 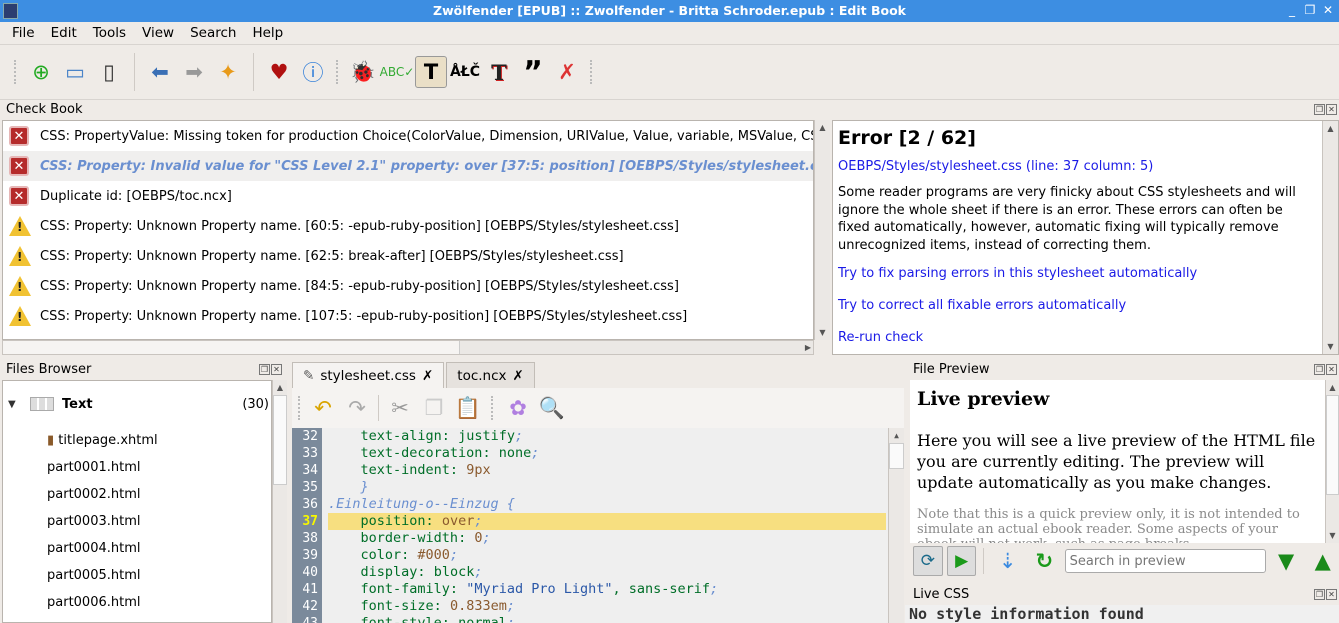 What do you see at coordinates (478, 606) in the screenshot?
I see `code-token: 0.833em` at bounding box center [478, 606].